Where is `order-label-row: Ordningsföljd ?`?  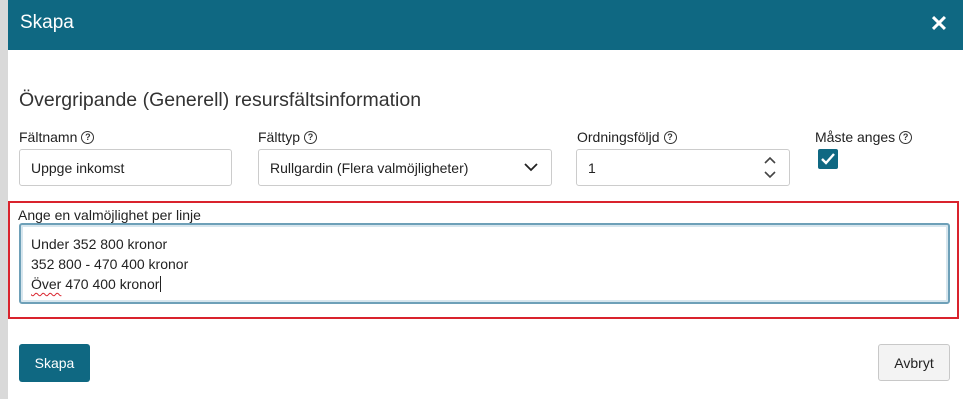 order-label-row: Ordningsföljd ? is located at coordinates (627, 137).